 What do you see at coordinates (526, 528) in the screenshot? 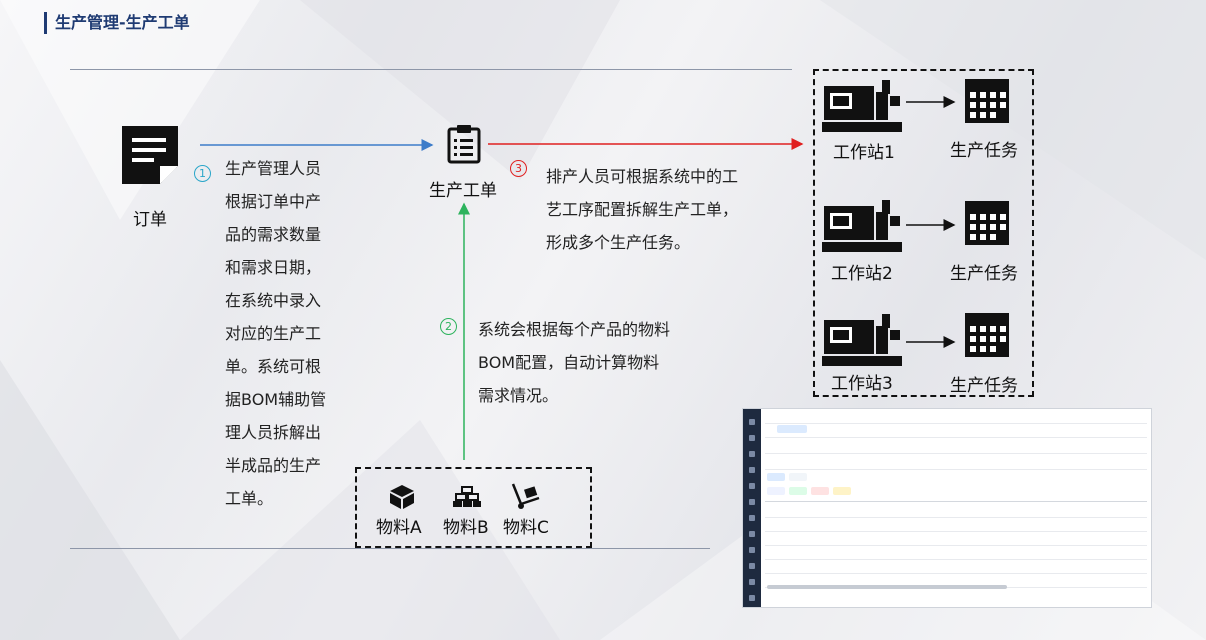
I see `material-c-label: 物料C` at bounding box center [526, 528].